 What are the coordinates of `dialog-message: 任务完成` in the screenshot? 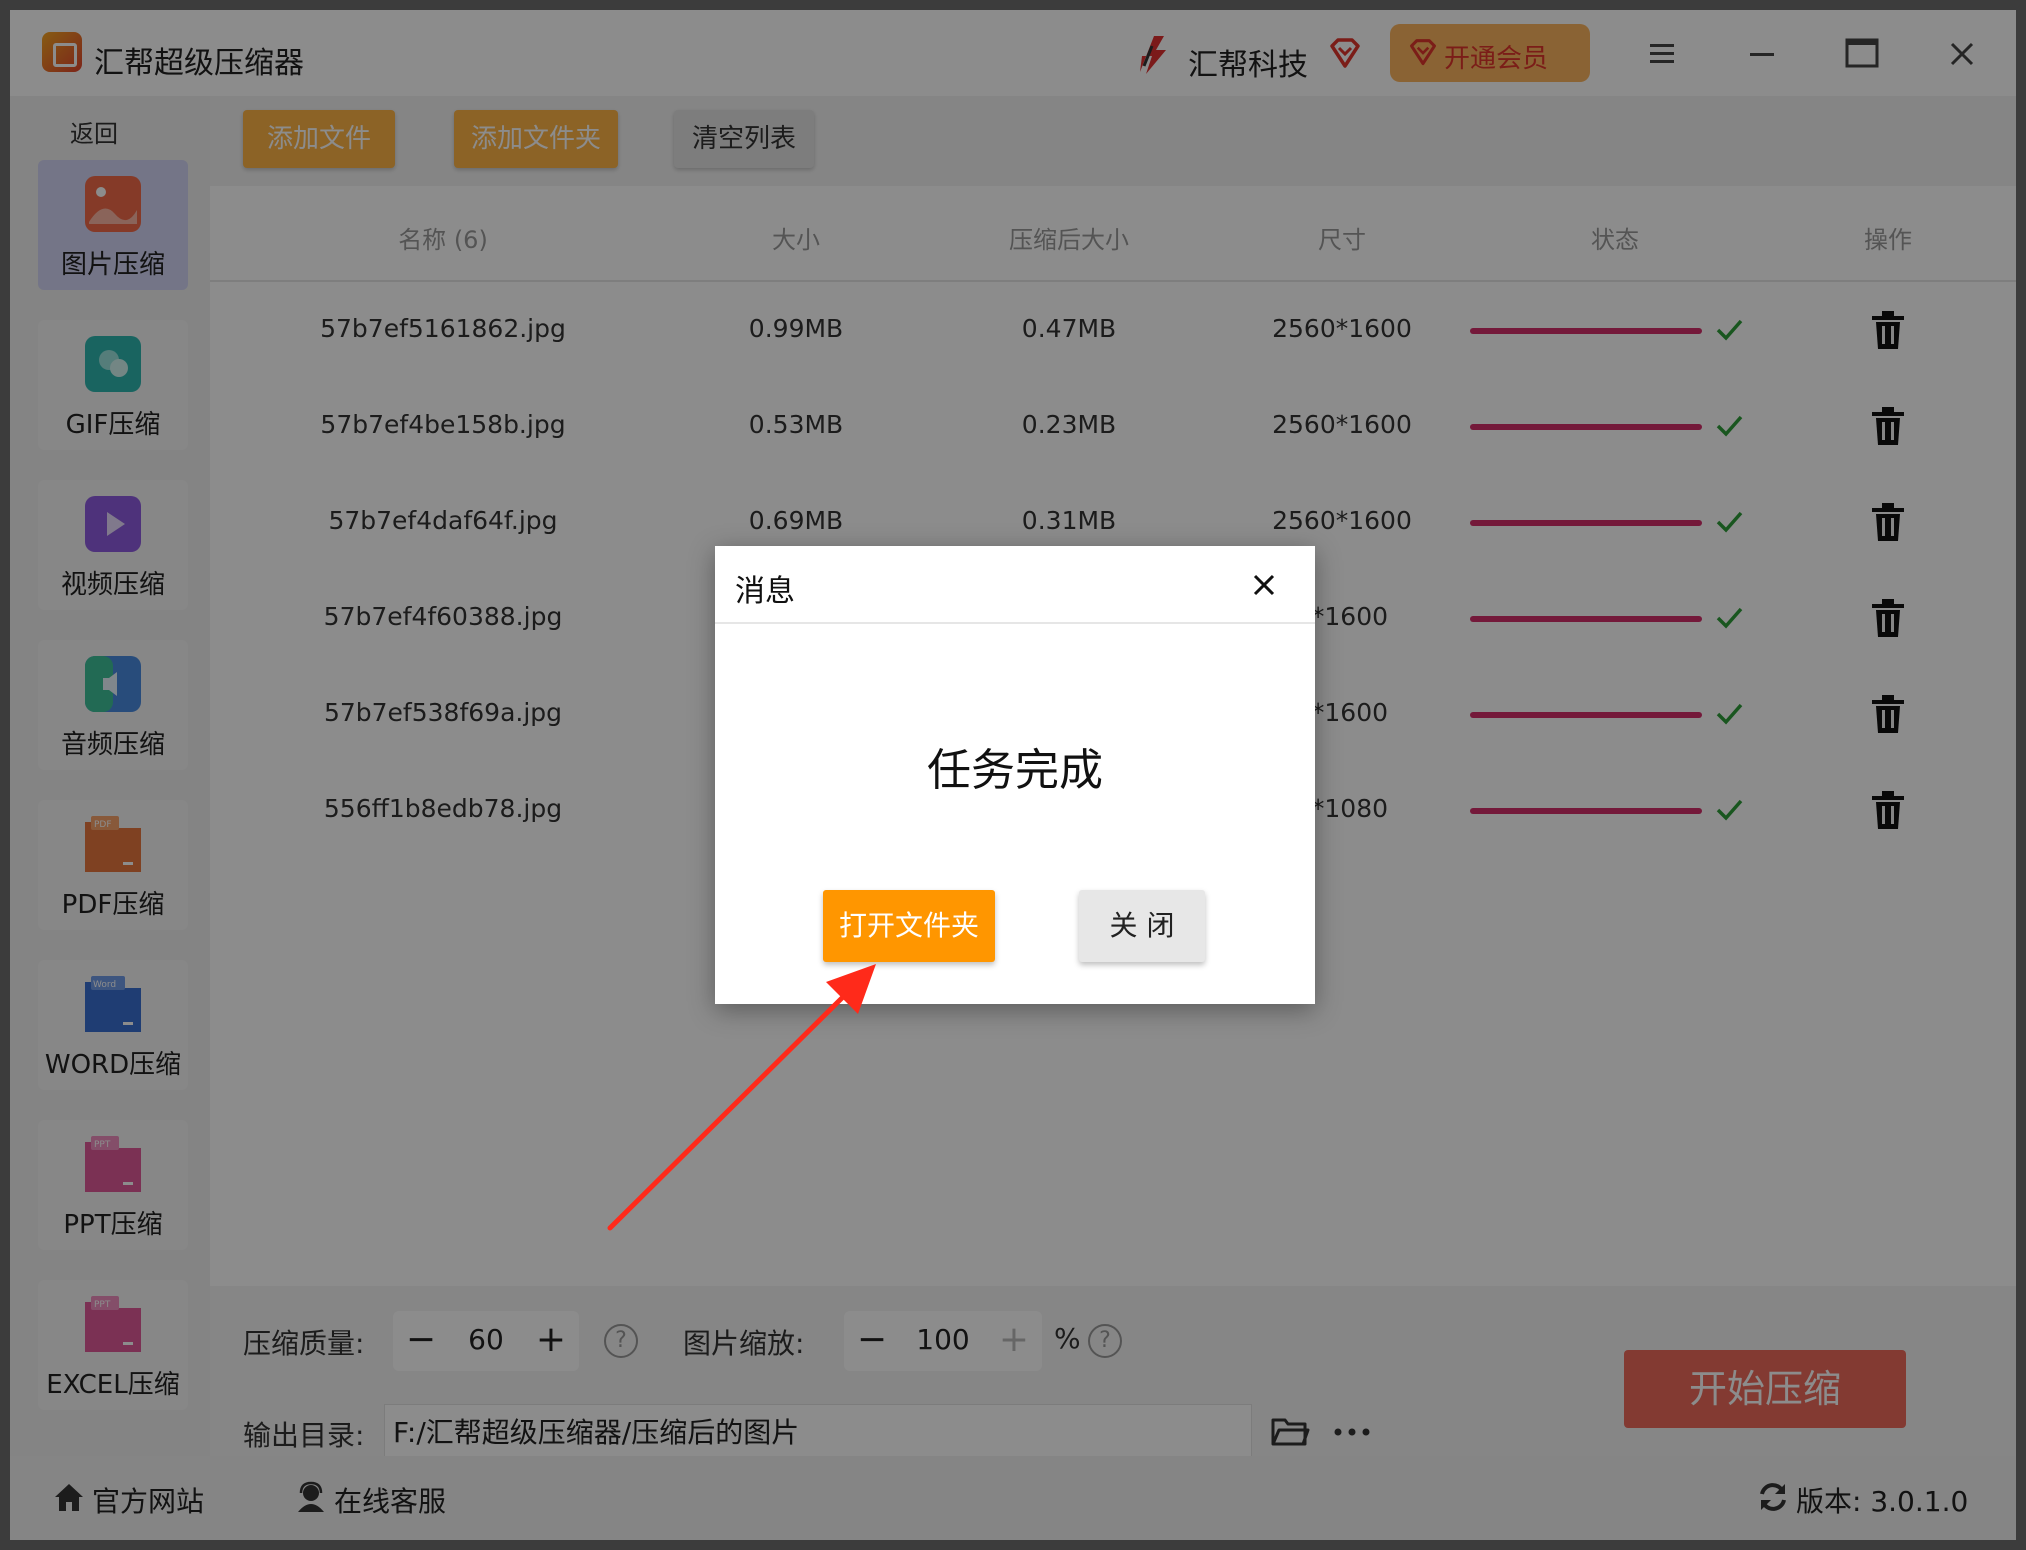 It's located at (1015, 770).